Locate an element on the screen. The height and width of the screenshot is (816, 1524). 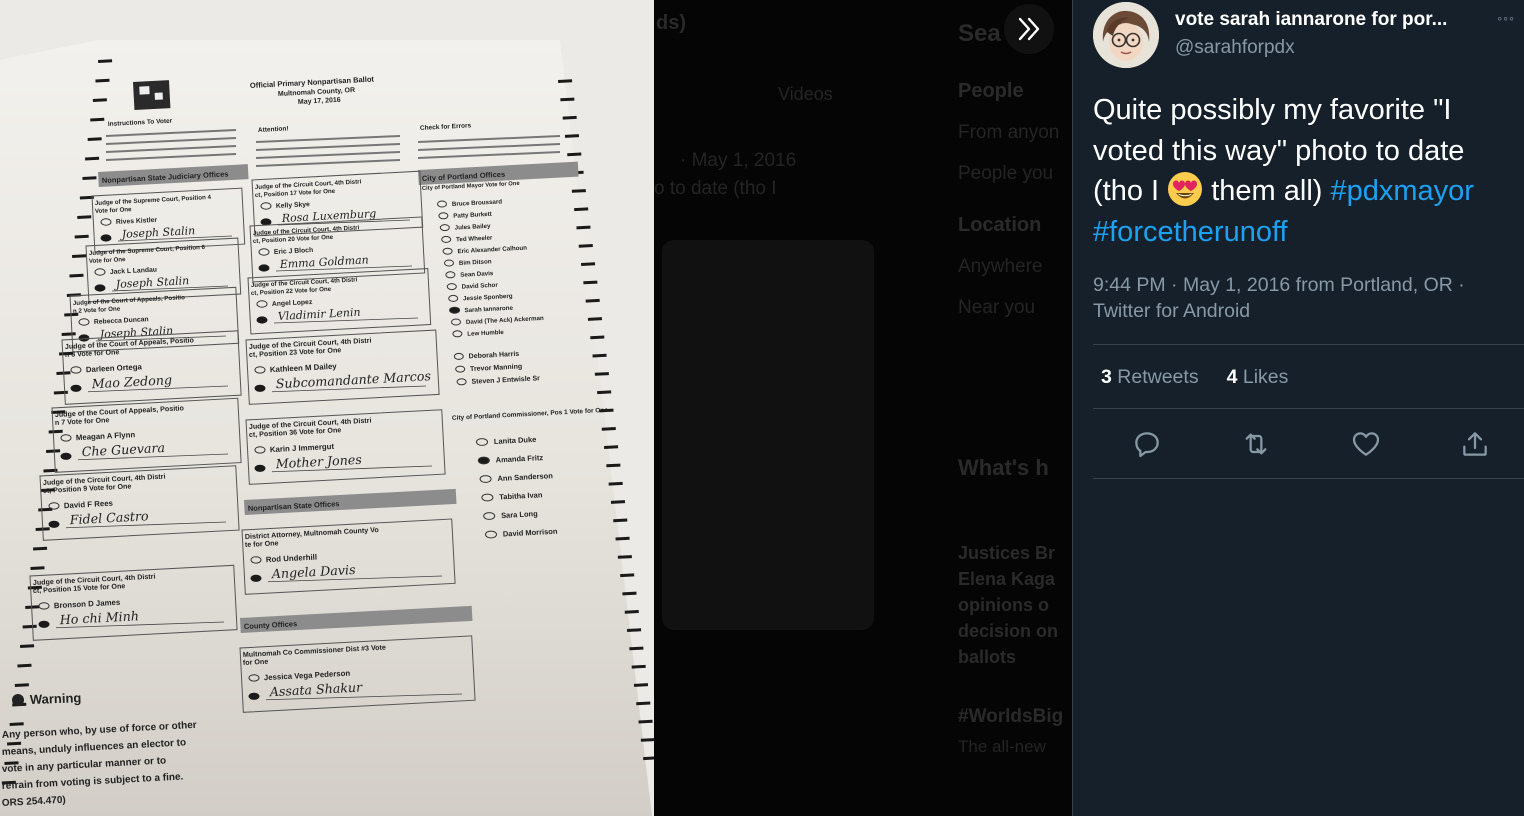
qr-code is located at coordinates (152, 95).